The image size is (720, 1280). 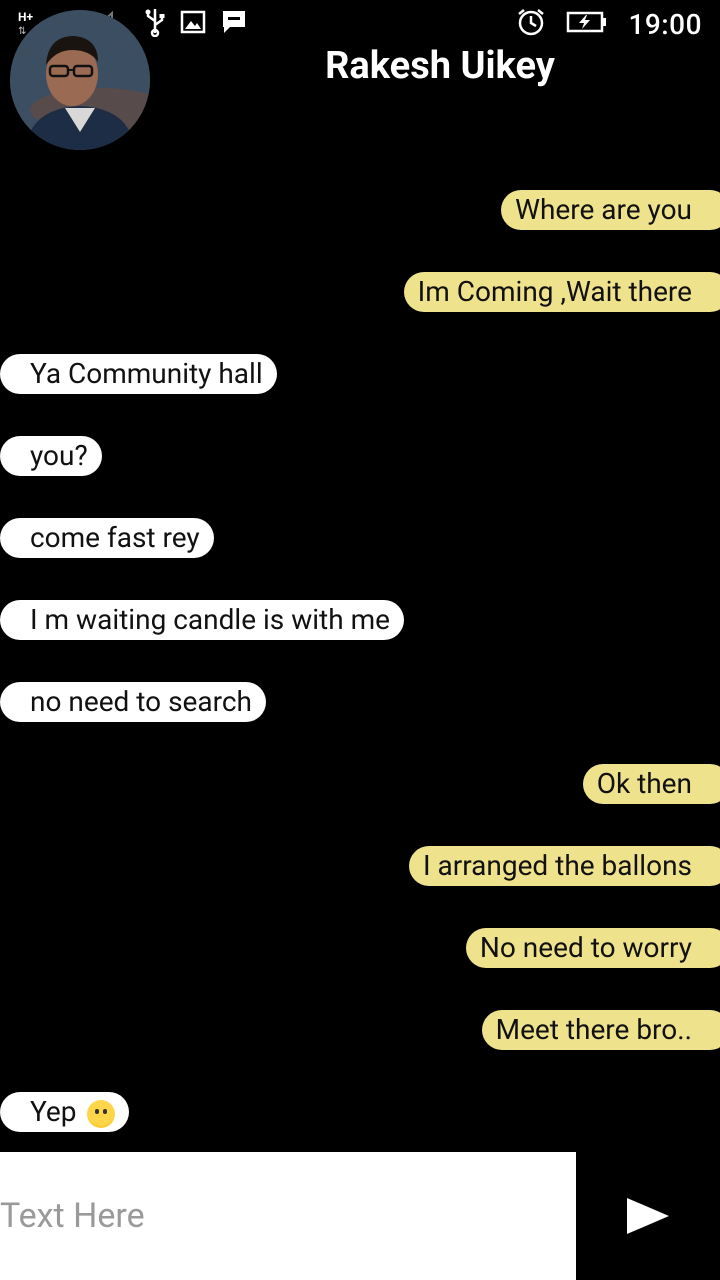 I want to click on message-text: Ok then, so click(x=644, y=783).